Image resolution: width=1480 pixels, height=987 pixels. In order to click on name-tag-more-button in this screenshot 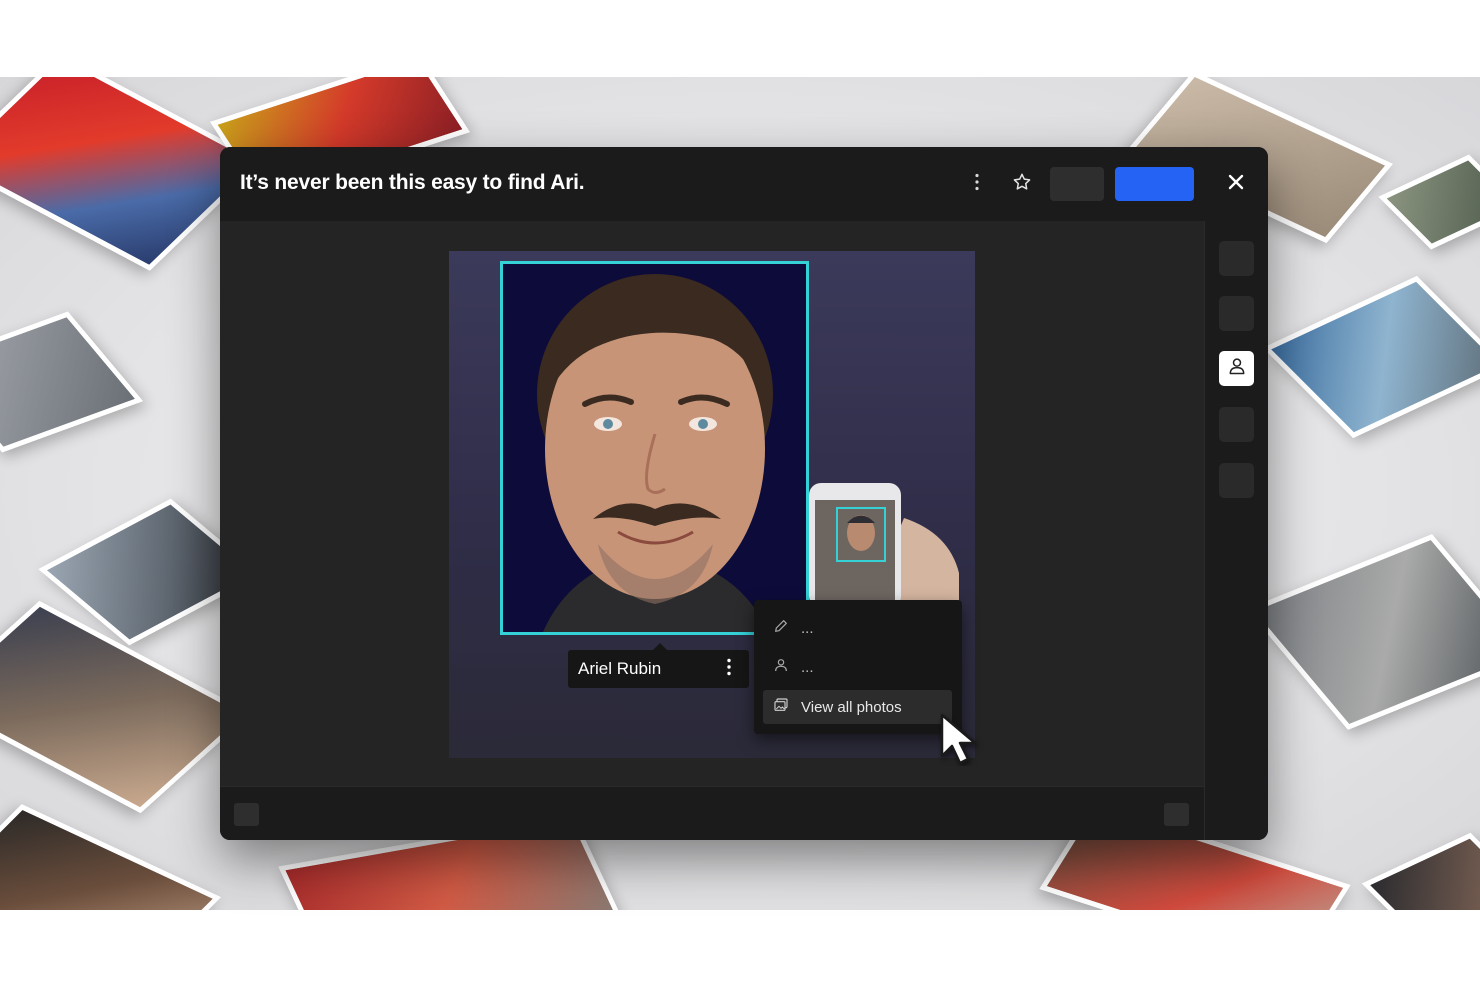, I will do `click(729, 669)`.